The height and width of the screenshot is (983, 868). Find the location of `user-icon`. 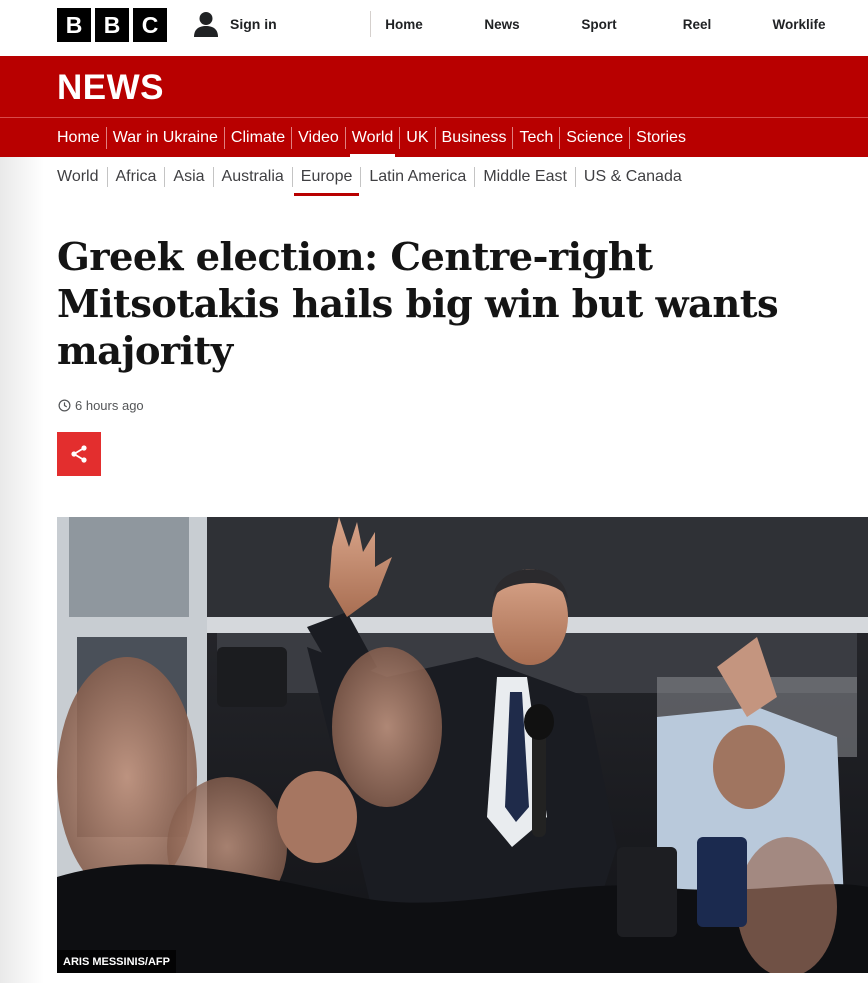

user-icon is located at coordinates (206, 24).